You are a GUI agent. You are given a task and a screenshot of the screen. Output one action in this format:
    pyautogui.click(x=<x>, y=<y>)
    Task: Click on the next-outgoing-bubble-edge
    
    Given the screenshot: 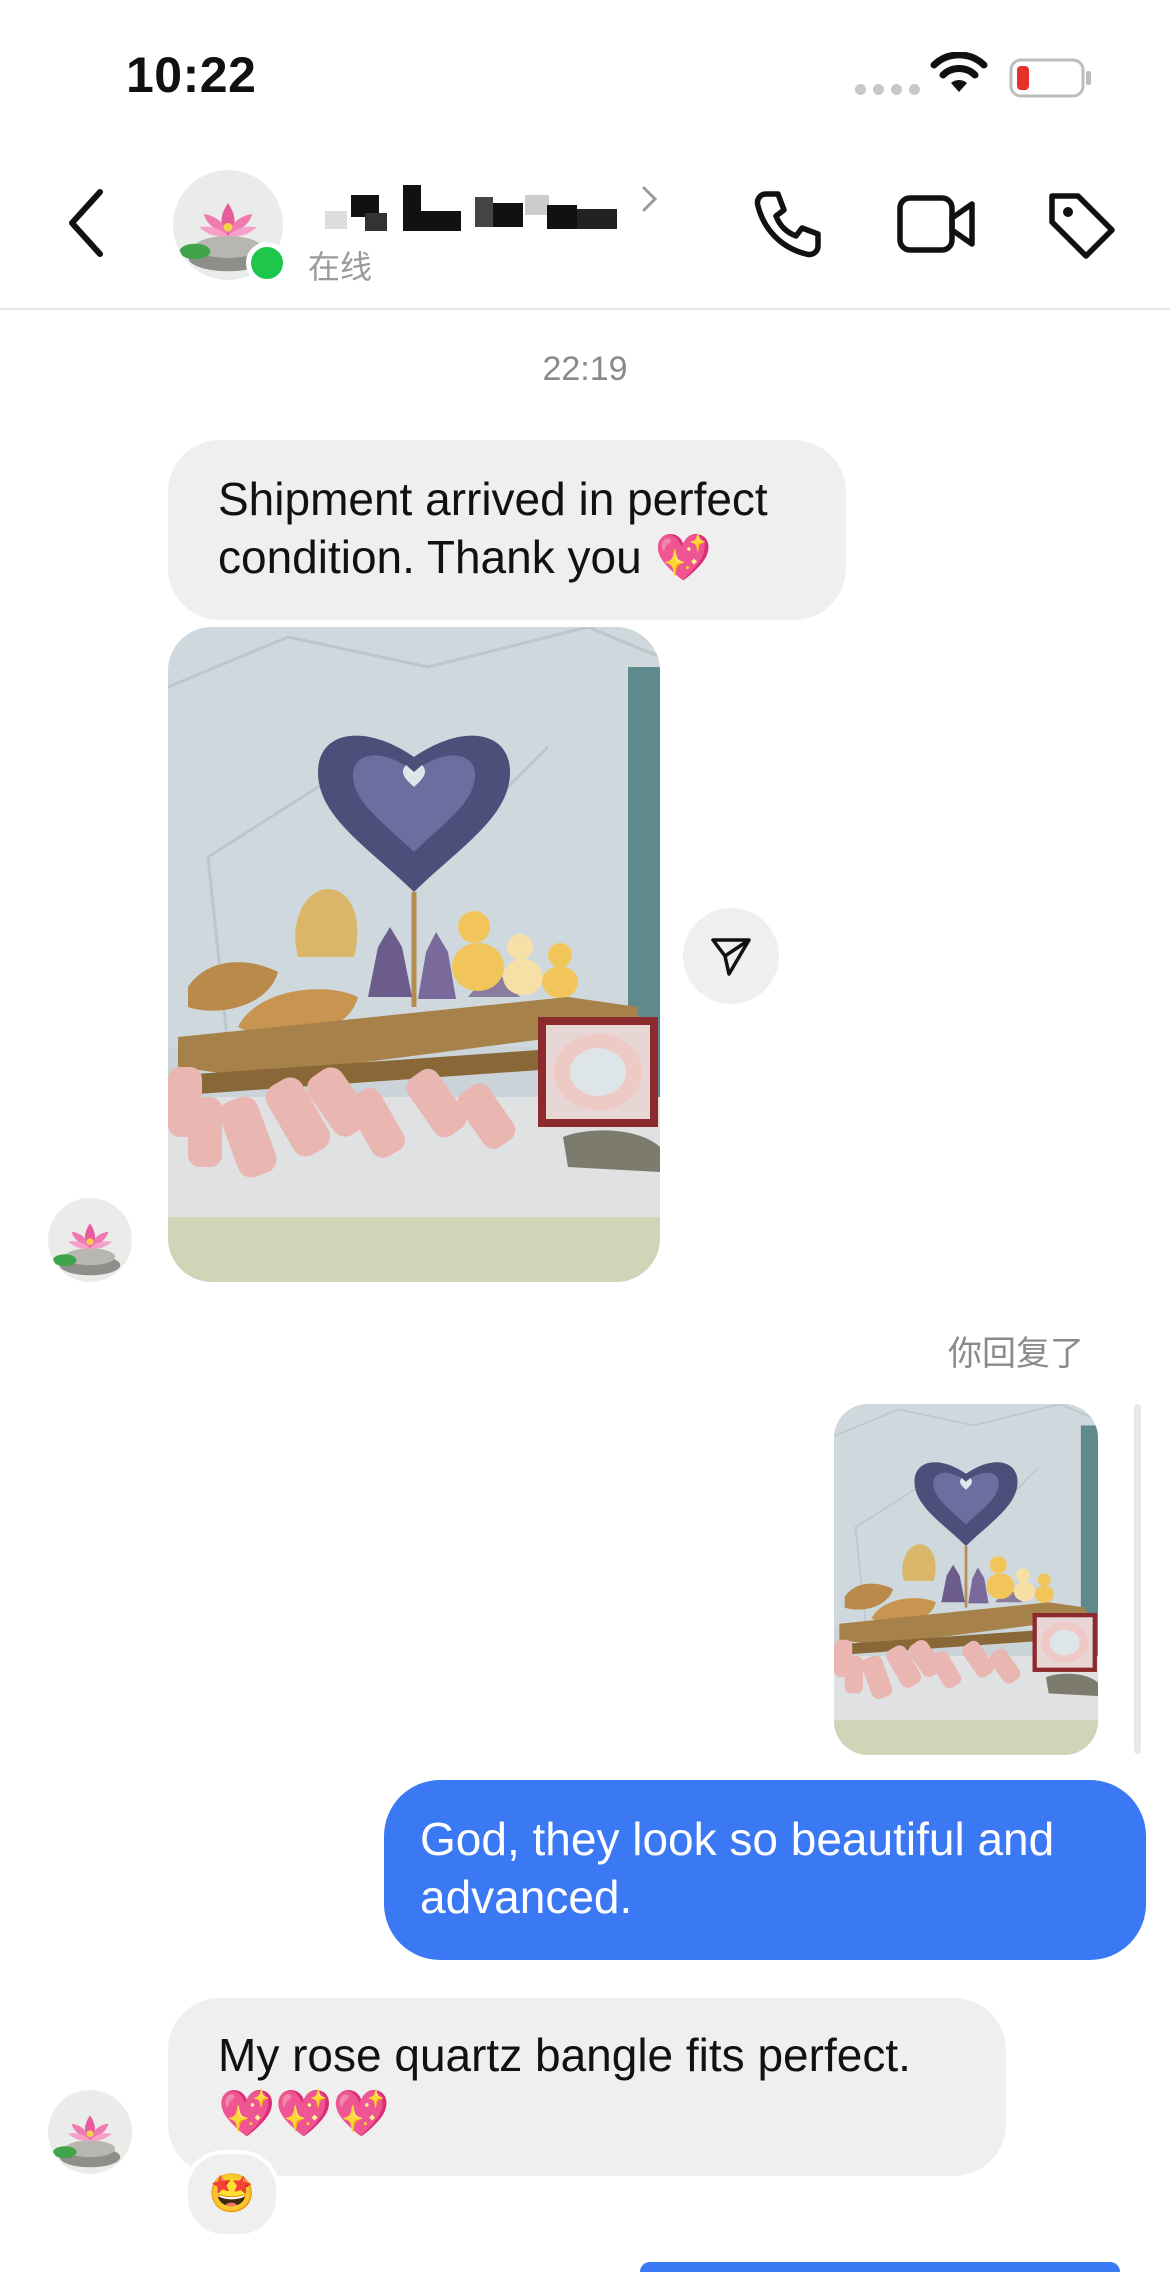 What is the action you would take?
    pyautogui.click(x=880, y=2267)
    